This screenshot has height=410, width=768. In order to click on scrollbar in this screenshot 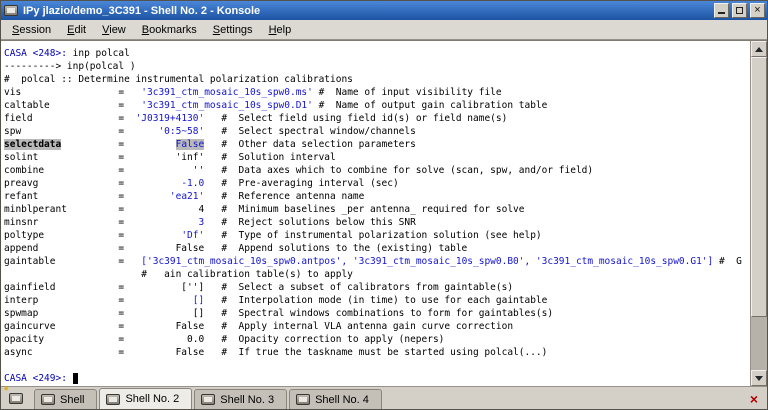, I will do `click(758, 213)`.